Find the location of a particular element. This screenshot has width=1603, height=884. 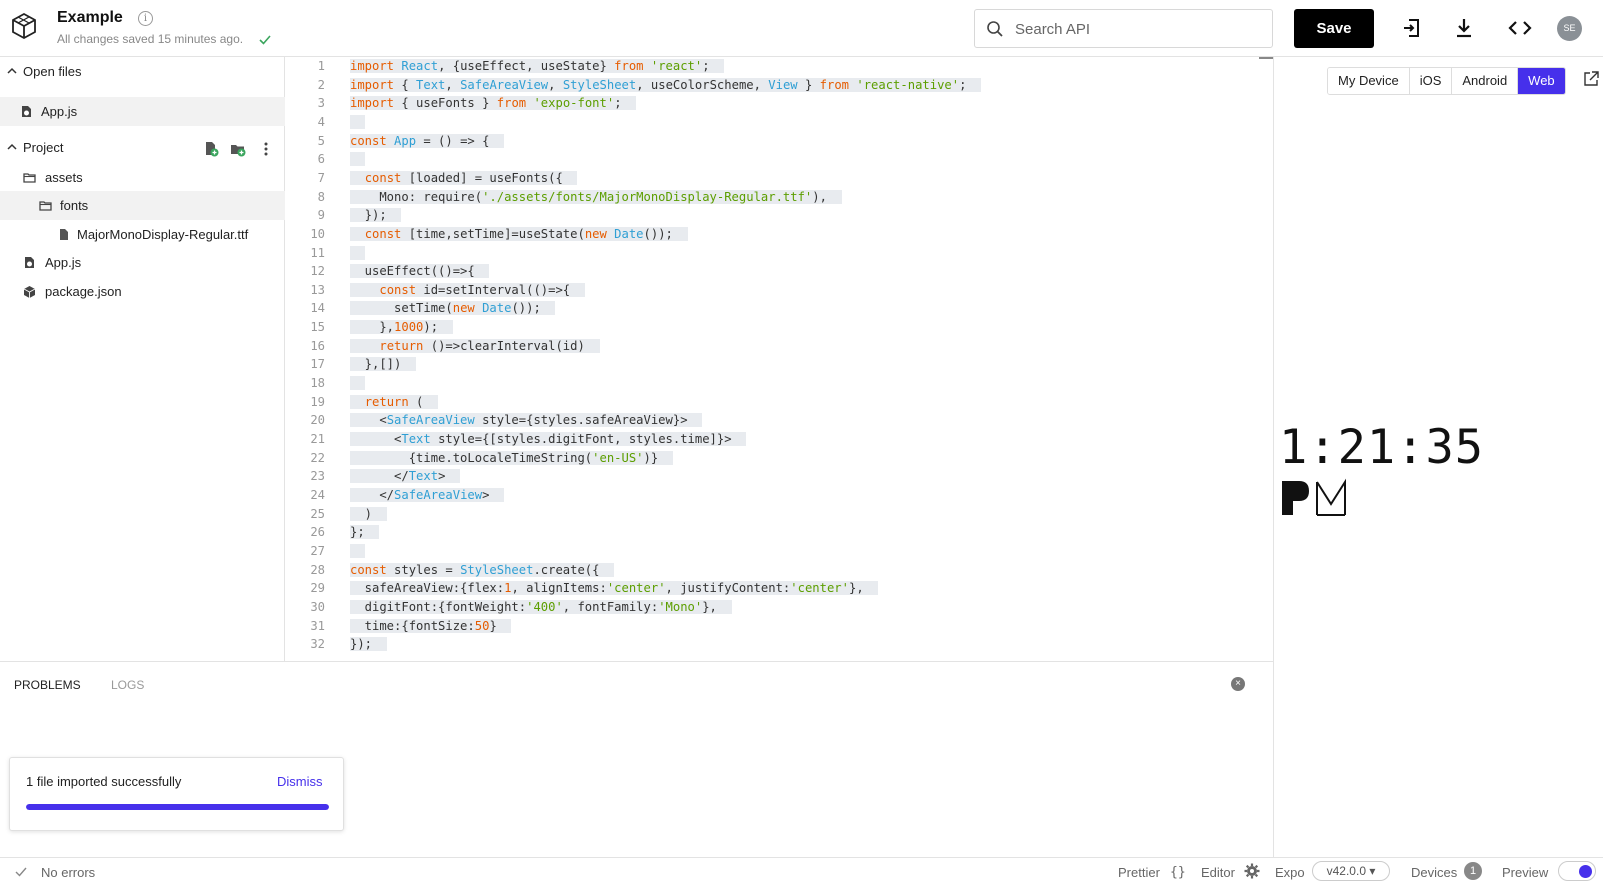

editor-label: Editor is located at coordinates (1218, 872).